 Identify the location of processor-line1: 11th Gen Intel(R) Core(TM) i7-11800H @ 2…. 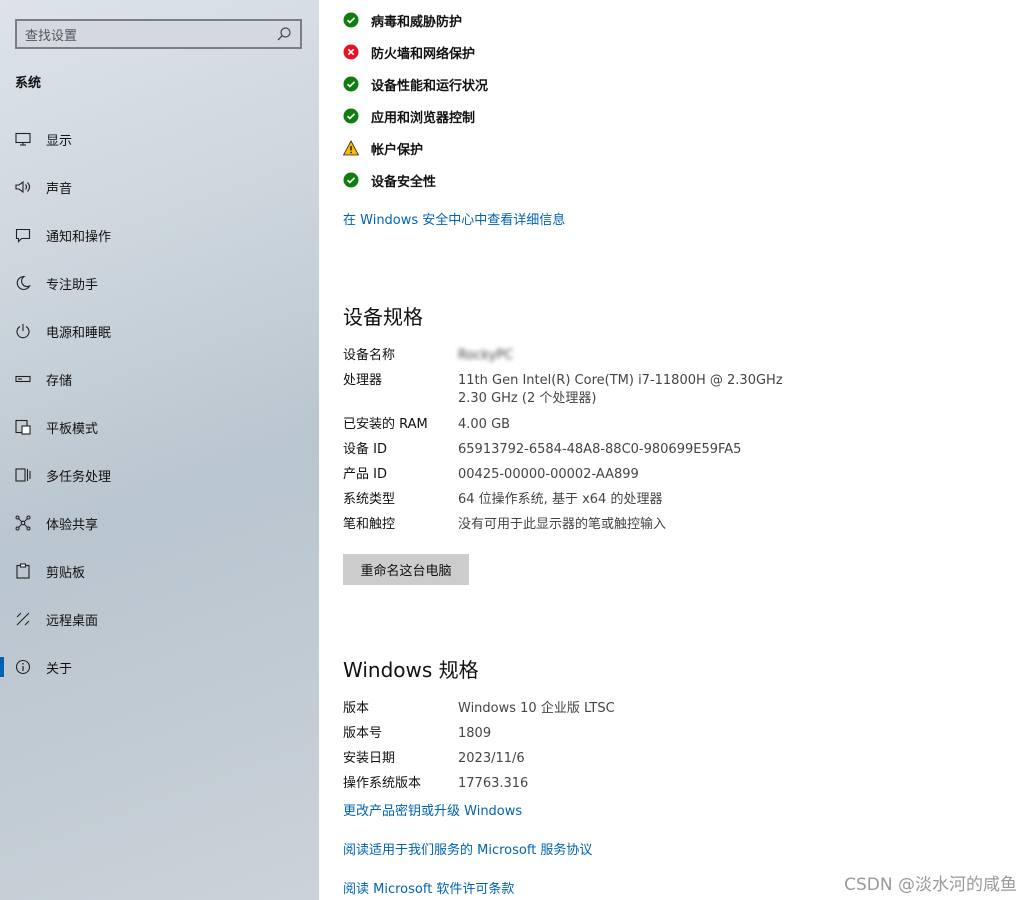
(620, 380).